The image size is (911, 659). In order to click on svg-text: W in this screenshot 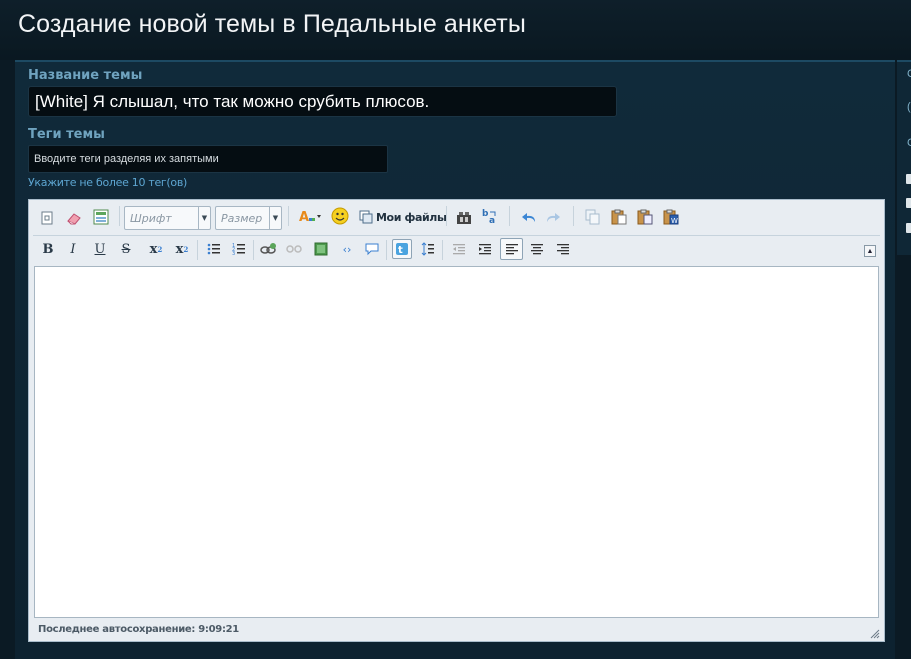, I will do `click(674, 221)`.